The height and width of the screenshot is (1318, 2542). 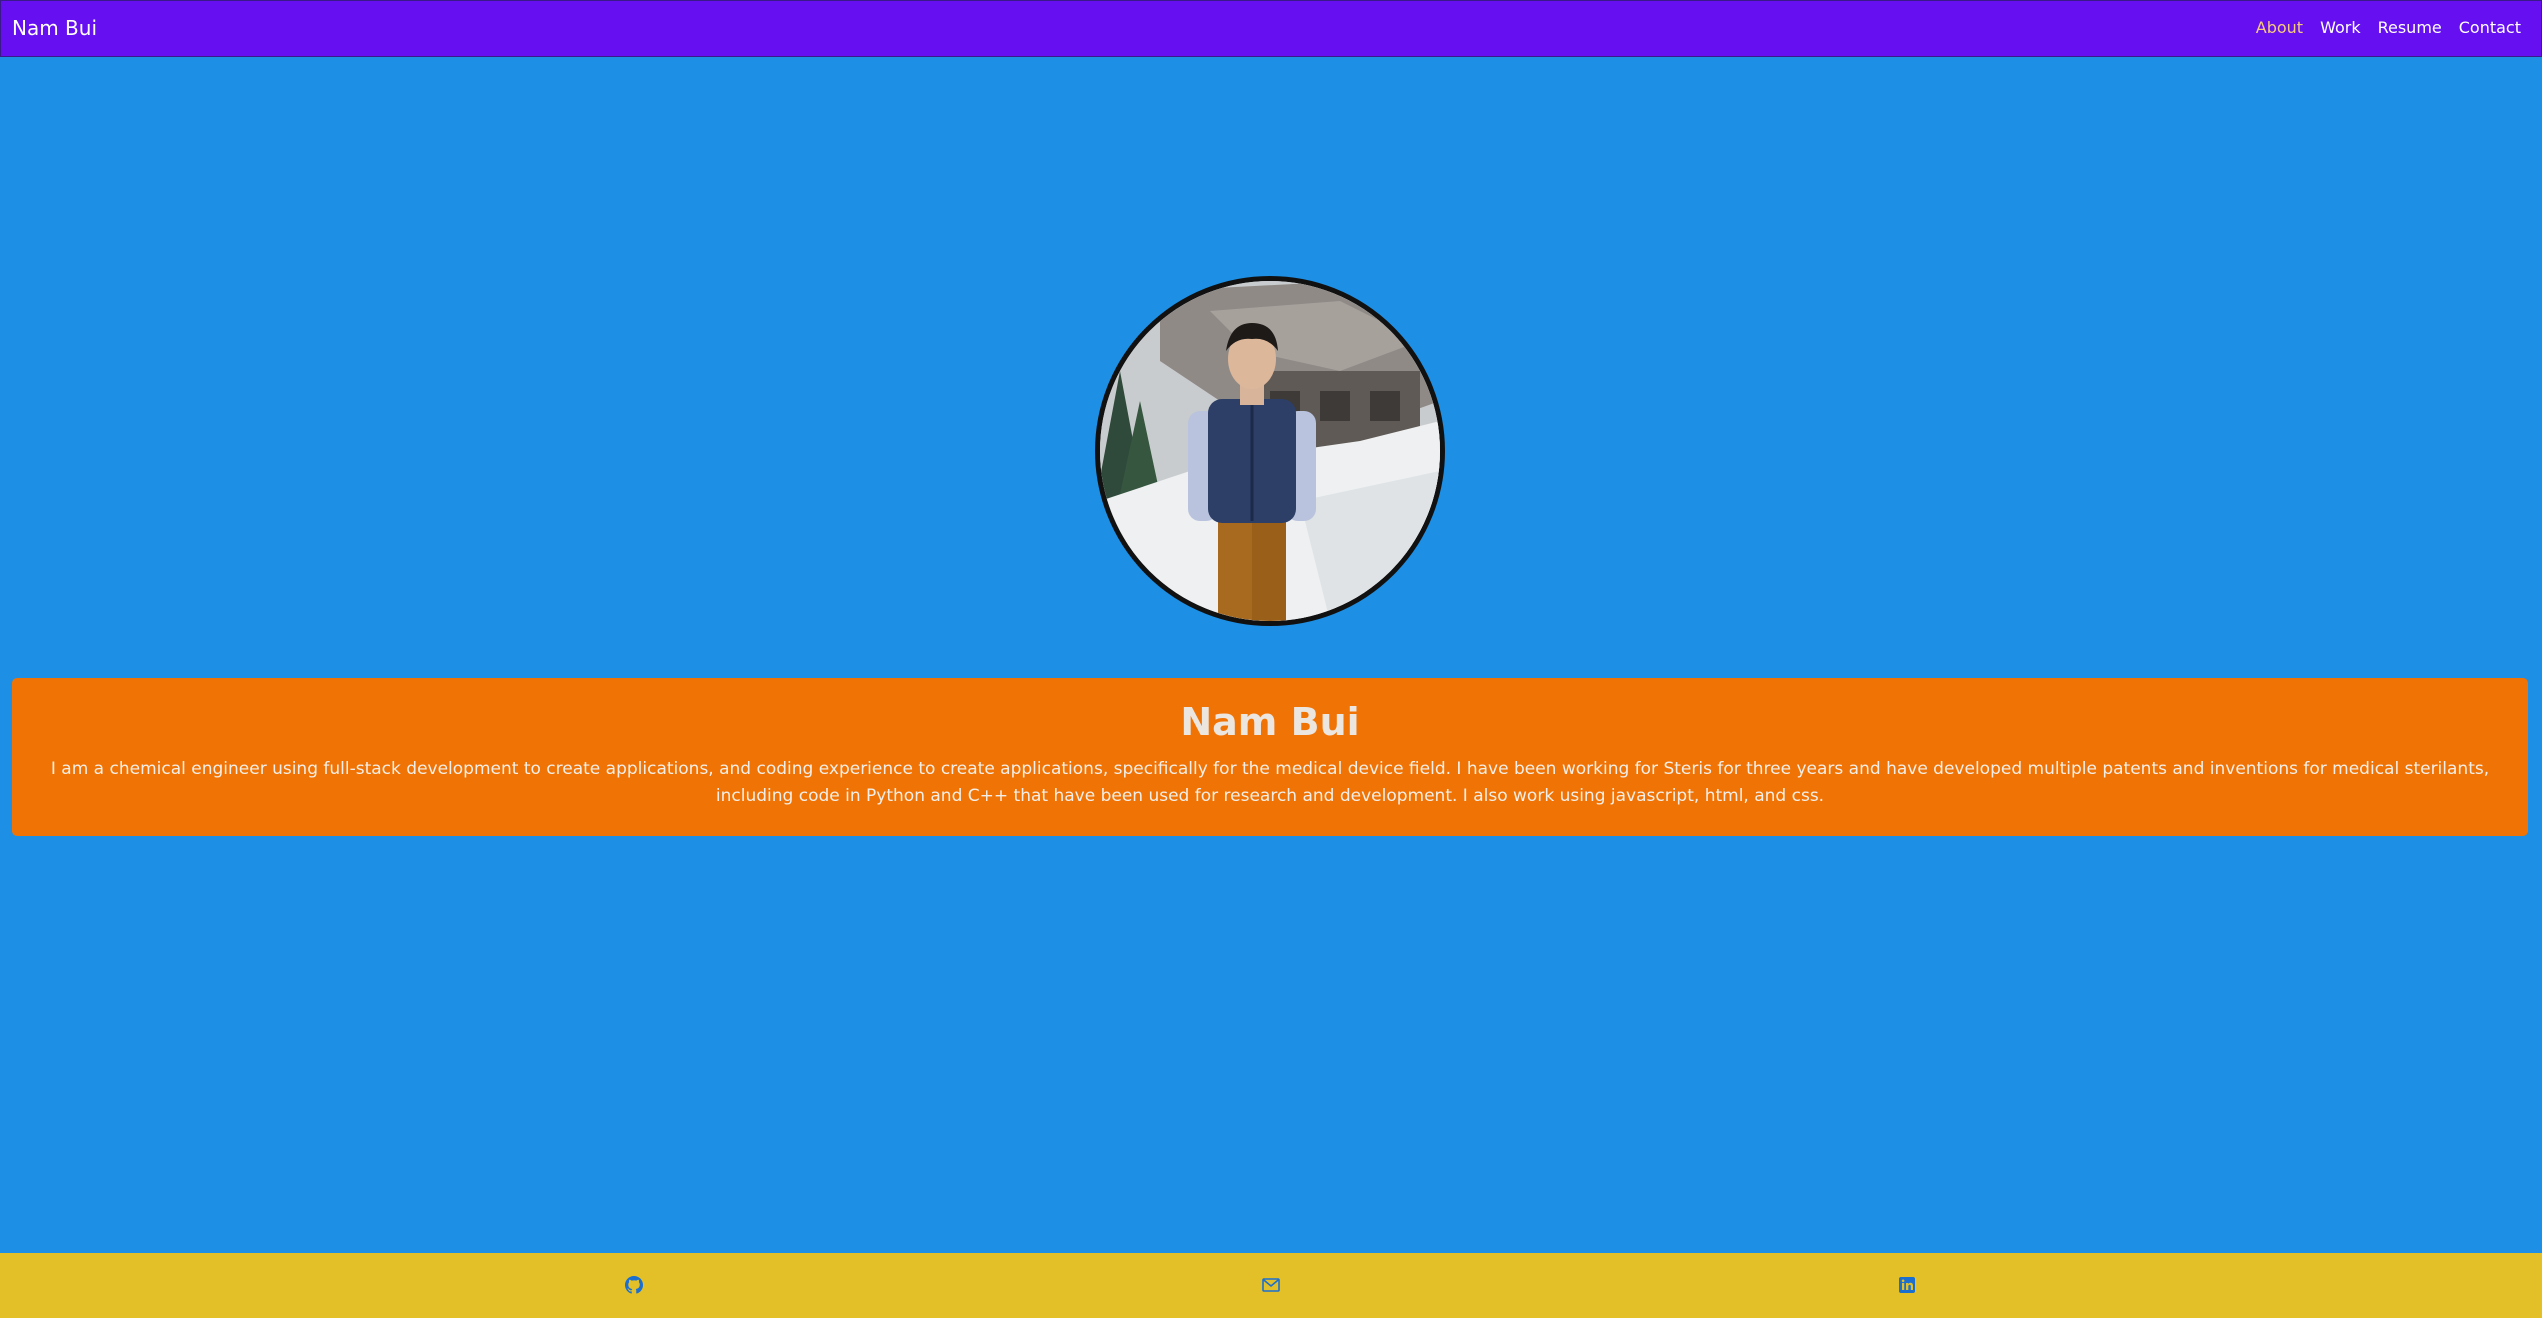 What do you see at coordinates (634, 1285) in the screenshot?
I see `github-icon` at bounding box center [634, 1285].